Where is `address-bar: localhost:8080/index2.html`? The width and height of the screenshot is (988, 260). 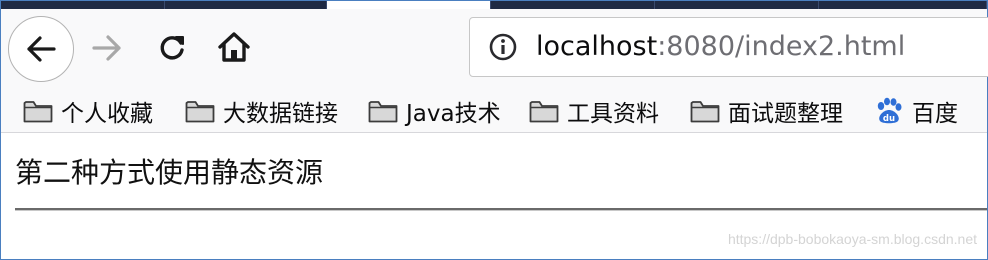 address-bar: localhost:8080/index2.html is located at coordinates (728, 47).